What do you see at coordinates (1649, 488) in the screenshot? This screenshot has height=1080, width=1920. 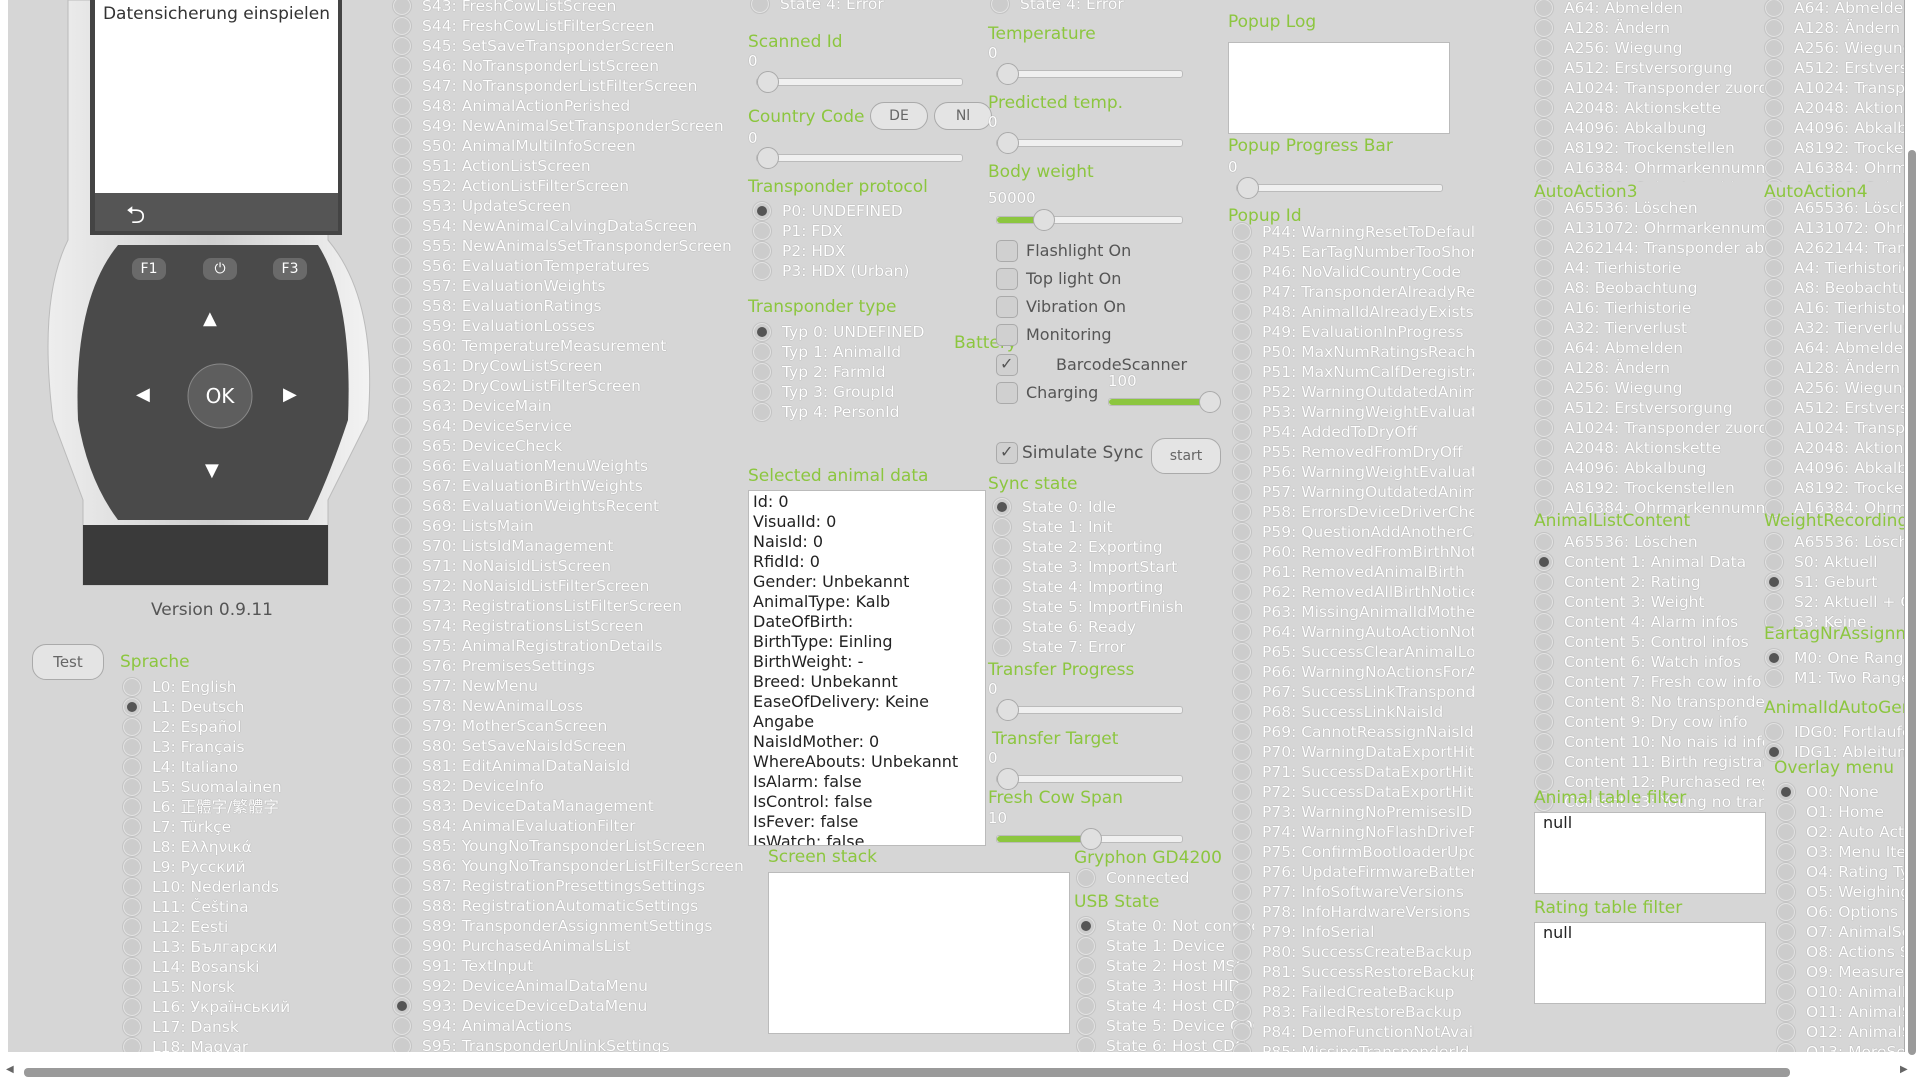 I see `auto-action-3-radio-item: A8192: Trockenstellen` at bounding box center [1649, 488].